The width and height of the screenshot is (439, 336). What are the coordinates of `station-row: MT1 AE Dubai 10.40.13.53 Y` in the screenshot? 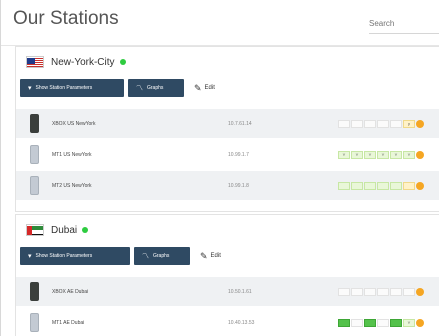 It's located at (227, 322).